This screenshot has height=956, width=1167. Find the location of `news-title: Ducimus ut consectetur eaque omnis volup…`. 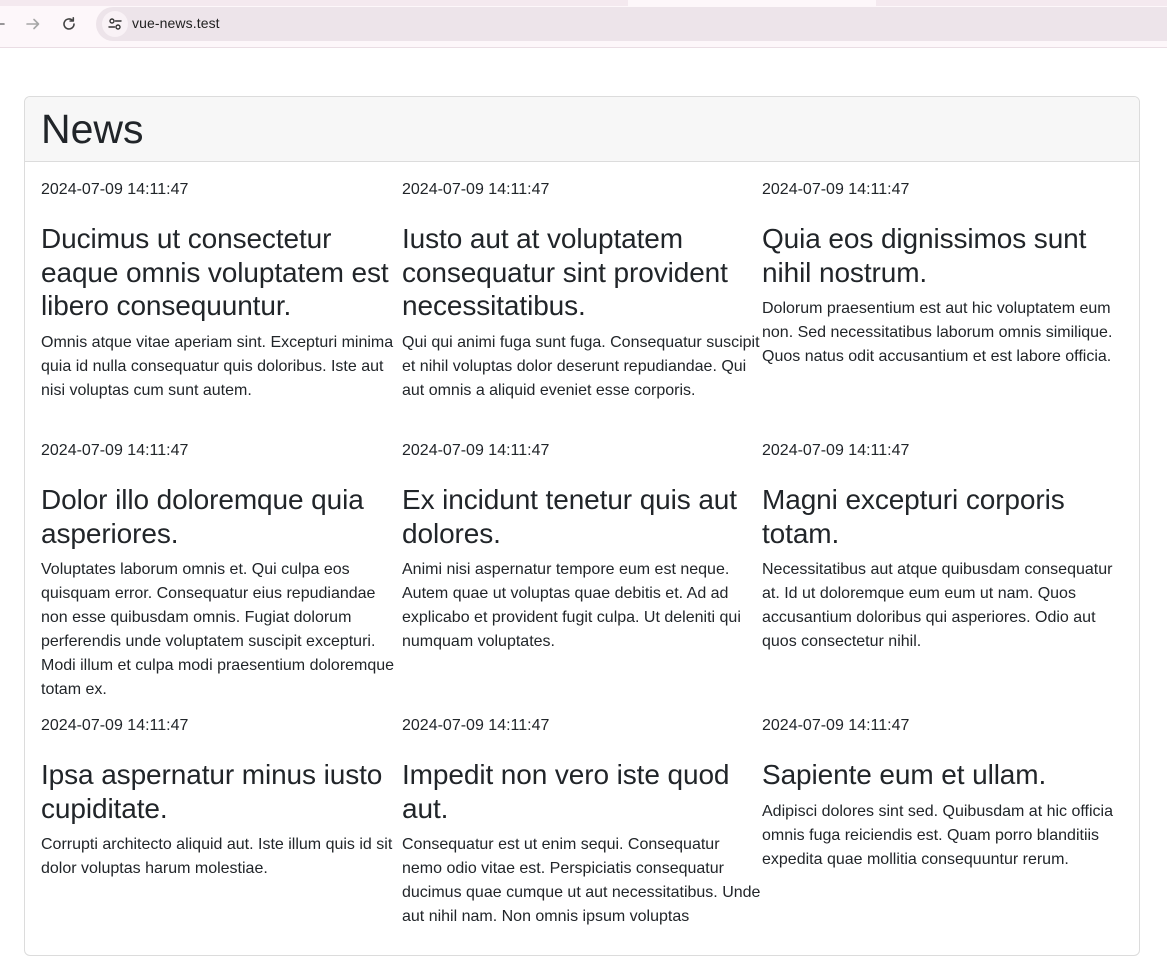

news-title: Ducimus ut consectetur eaque omnis volup… is located at coordinates (215, 272).